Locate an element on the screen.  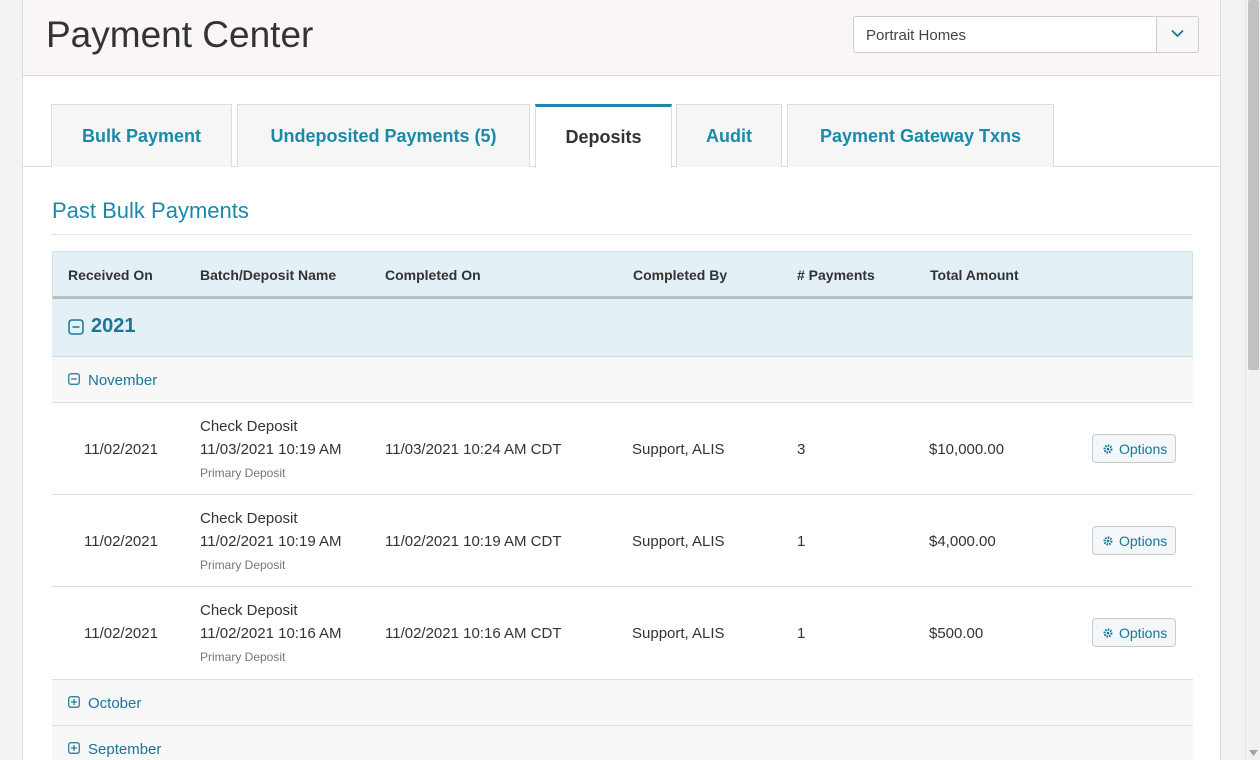
column-header-batch-name: Batch/Deposit Name is located at coordinates (268, 275).